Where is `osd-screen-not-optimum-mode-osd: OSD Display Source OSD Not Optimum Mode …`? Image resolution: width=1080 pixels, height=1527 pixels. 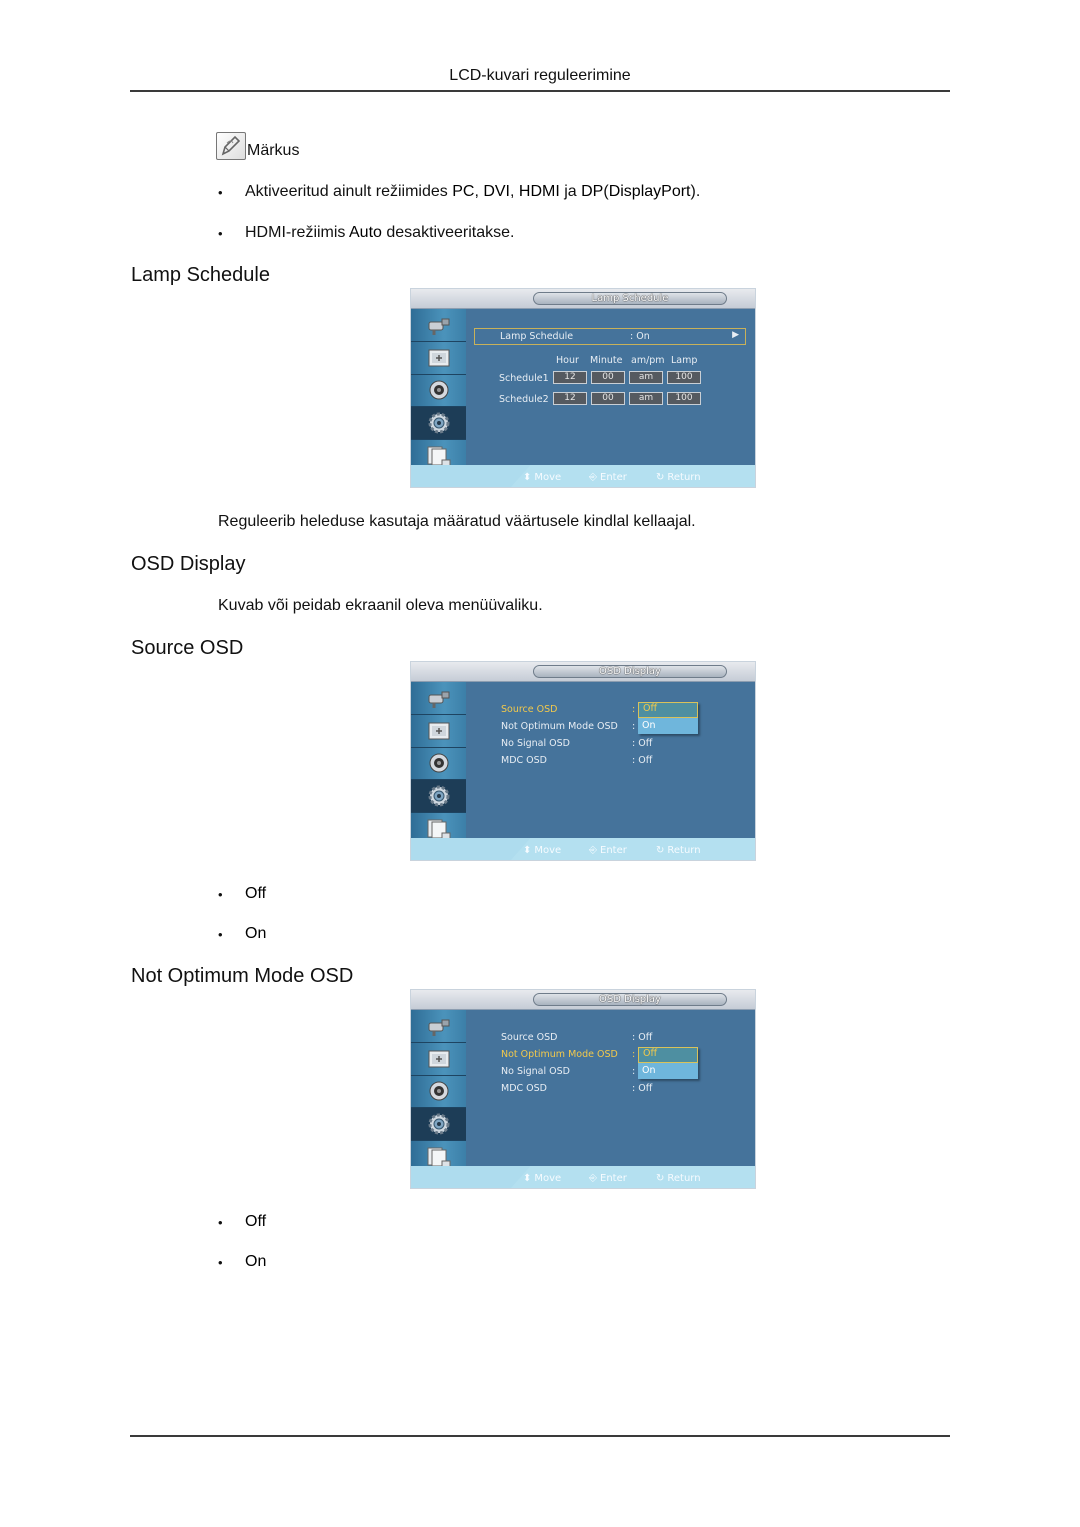
osd-screen-not-optimum-mode-osd: OSD Display Source OSD Not Optimum Mode … is located at coordinates (583, 1089).